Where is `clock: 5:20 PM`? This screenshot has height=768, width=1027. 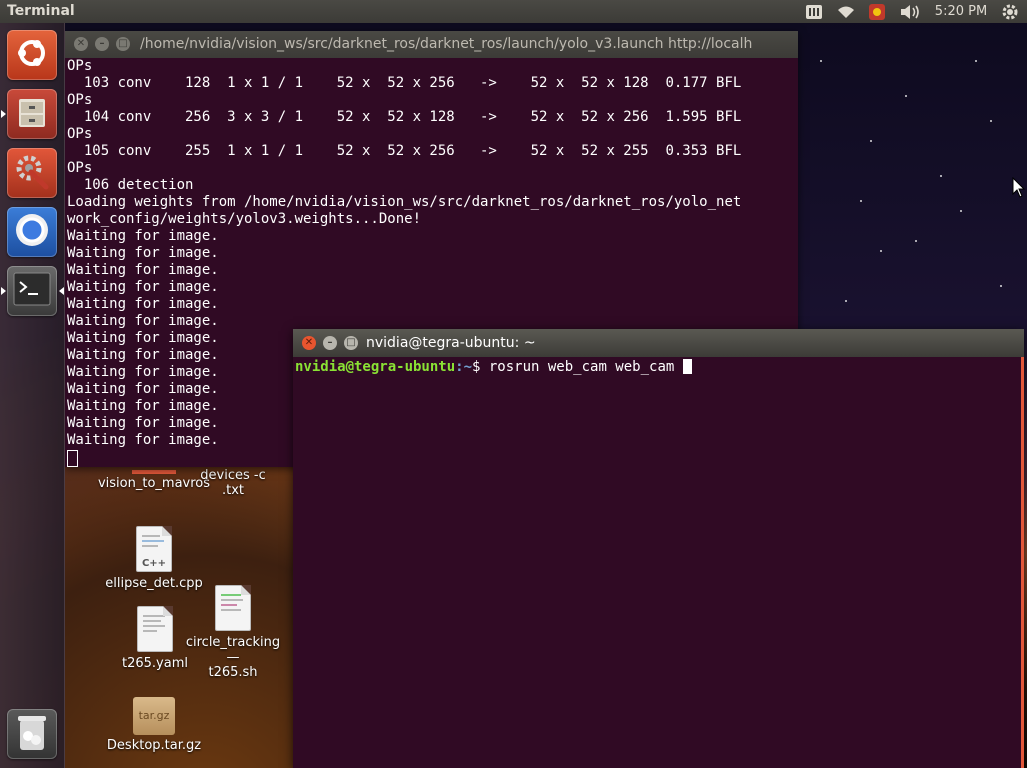 clock: 5:20 PM is located at coordinates (961, 11).